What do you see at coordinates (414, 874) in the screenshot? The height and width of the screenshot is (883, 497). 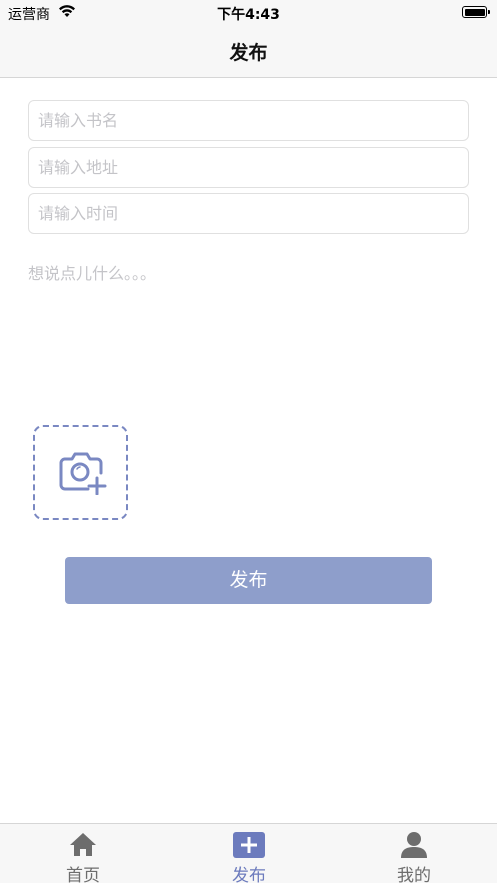 I see `tab-mine-label: 我的` at bounding box center [414, 874].